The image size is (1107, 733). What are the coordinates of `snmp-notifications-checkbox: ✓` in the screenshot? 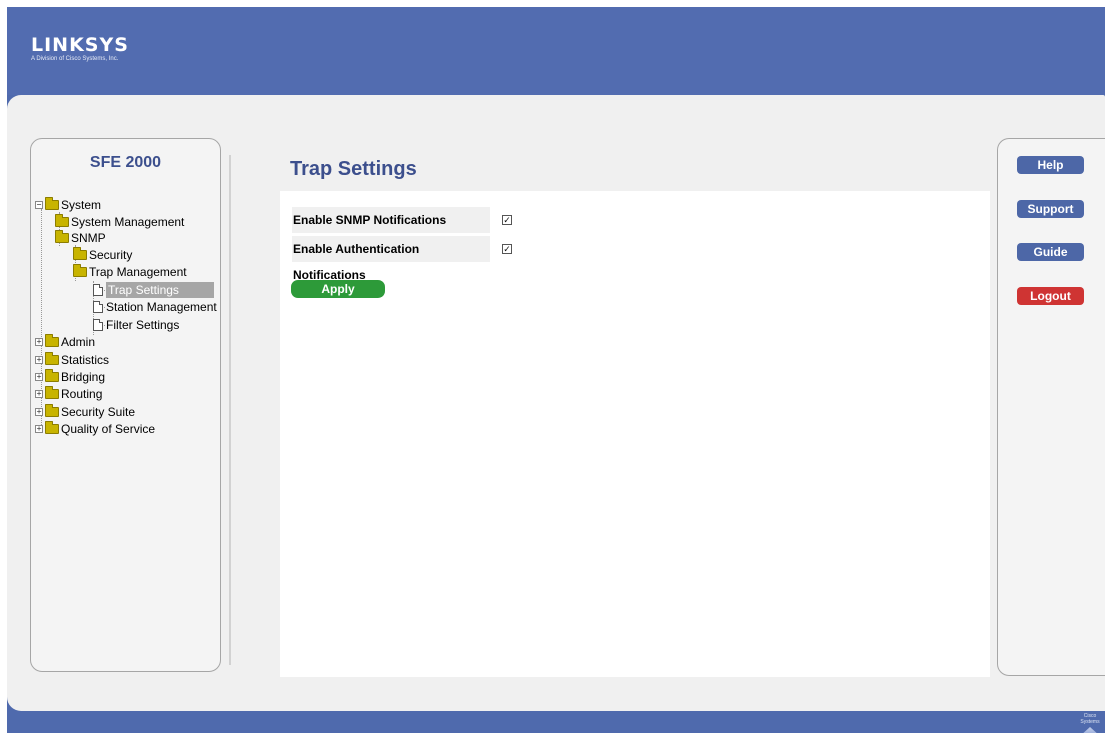 It's located at (507, 220).